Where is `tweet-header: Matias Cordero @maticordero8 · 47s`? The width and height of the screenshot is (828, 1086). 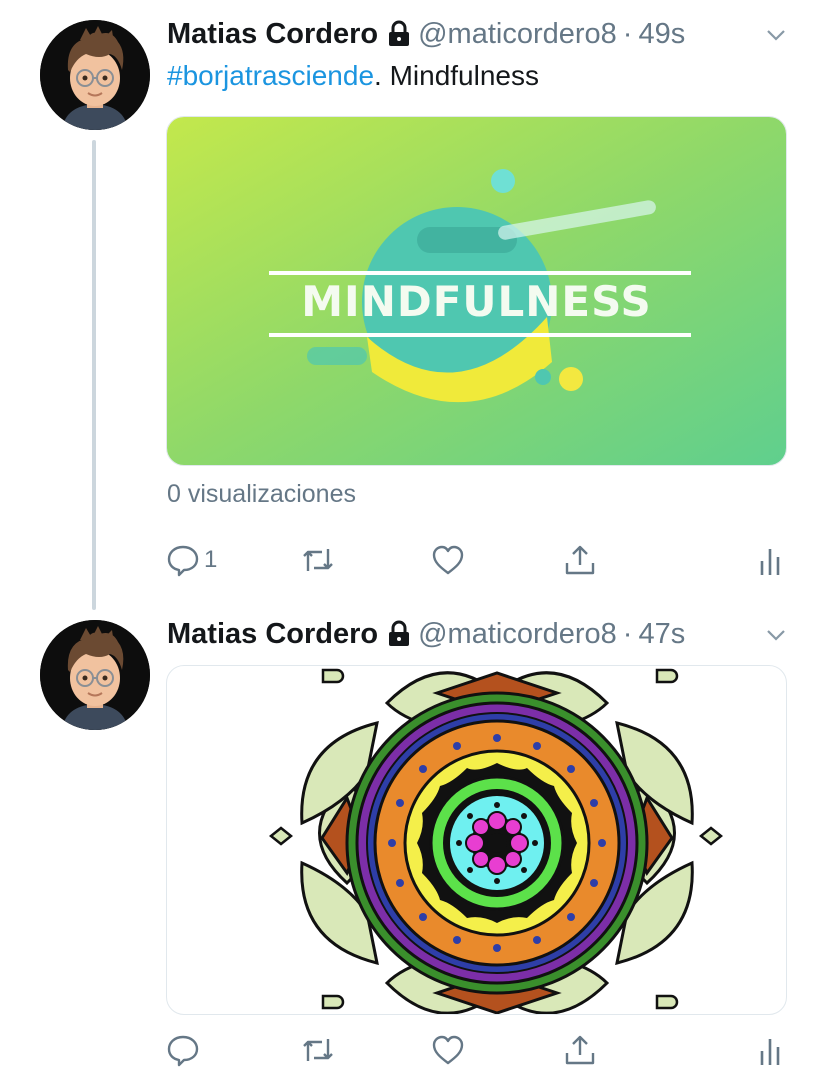 tweet-header: Matias Cordero @maticordero8 · 47s is located at coordinates (477, 634).